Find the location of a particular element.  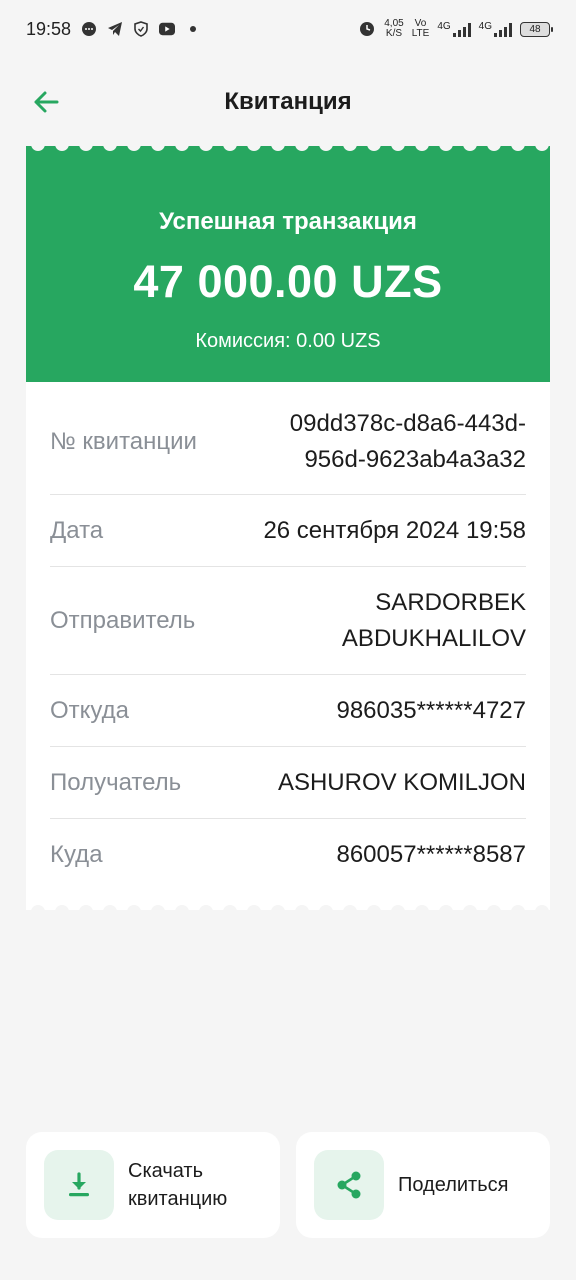

row-label: Куда is located at coordinates (76, 854).